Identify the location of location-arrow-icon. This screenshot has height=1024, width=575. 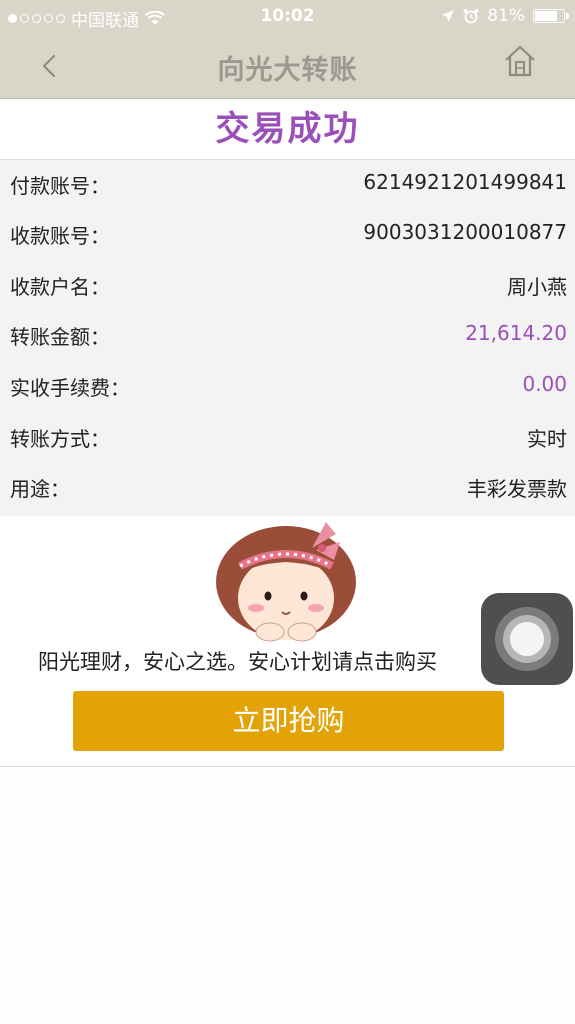
(448, 16).